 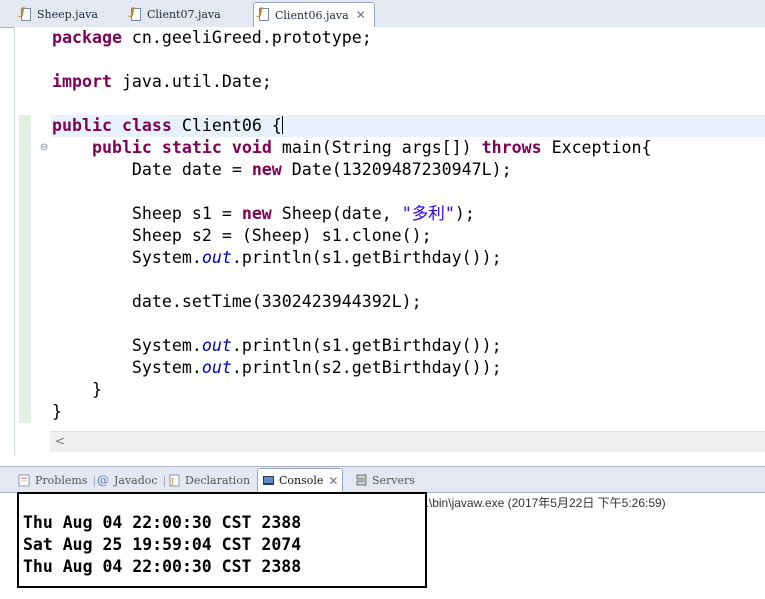 I want to click on tab-client06-java: J Client06.java ✕, so click(x=314, y=14).